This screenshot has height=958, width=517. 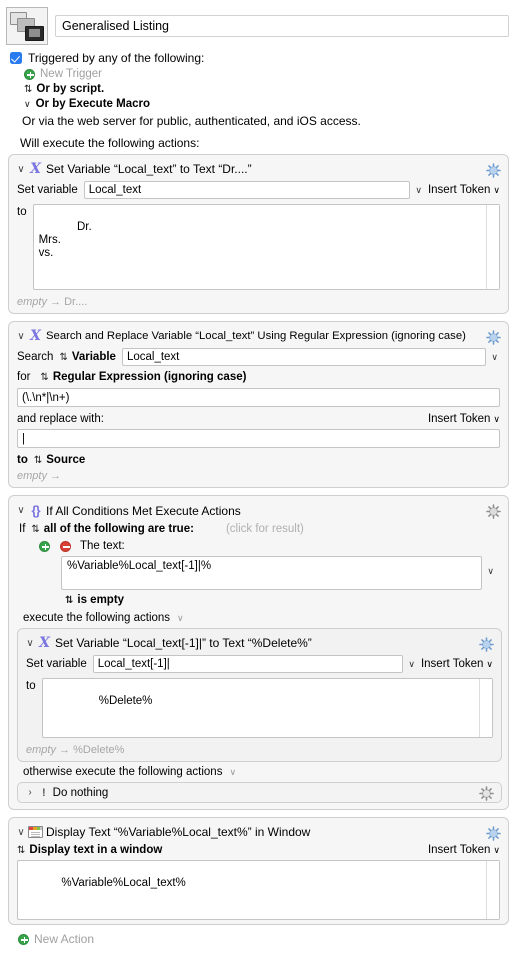 I want to click on display-text-row: %Variable%Local_text%, so click(x=258, y=890).